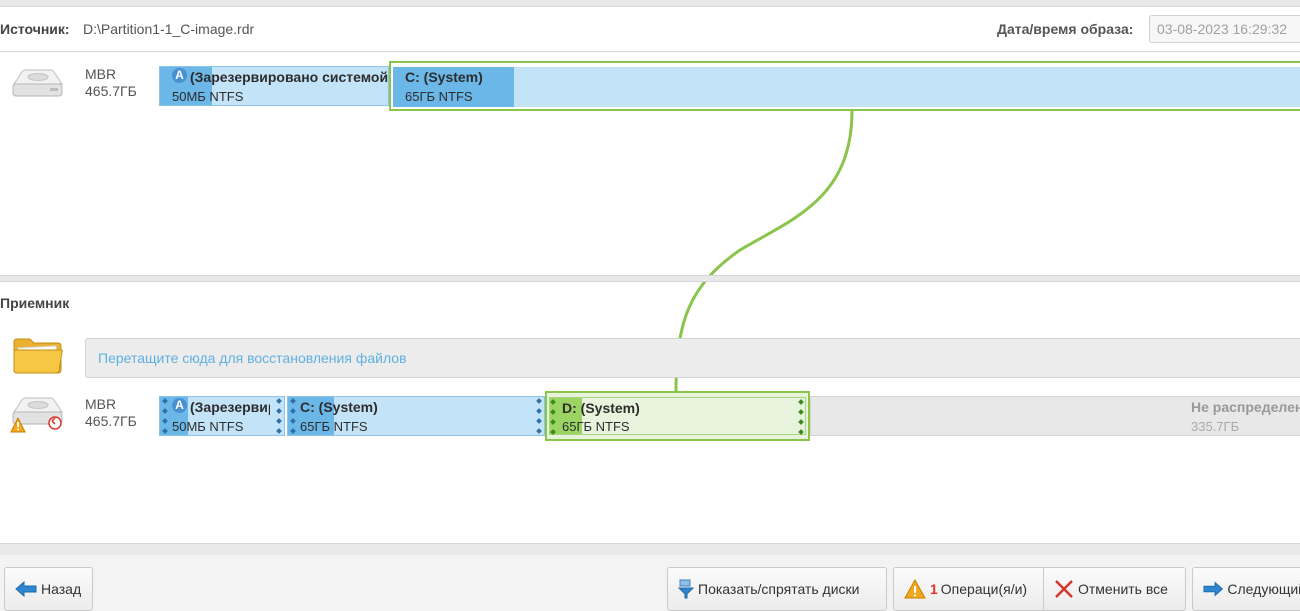 The image size is (1300, 611). I want to click on operations-count: 1, so click(934, 589).